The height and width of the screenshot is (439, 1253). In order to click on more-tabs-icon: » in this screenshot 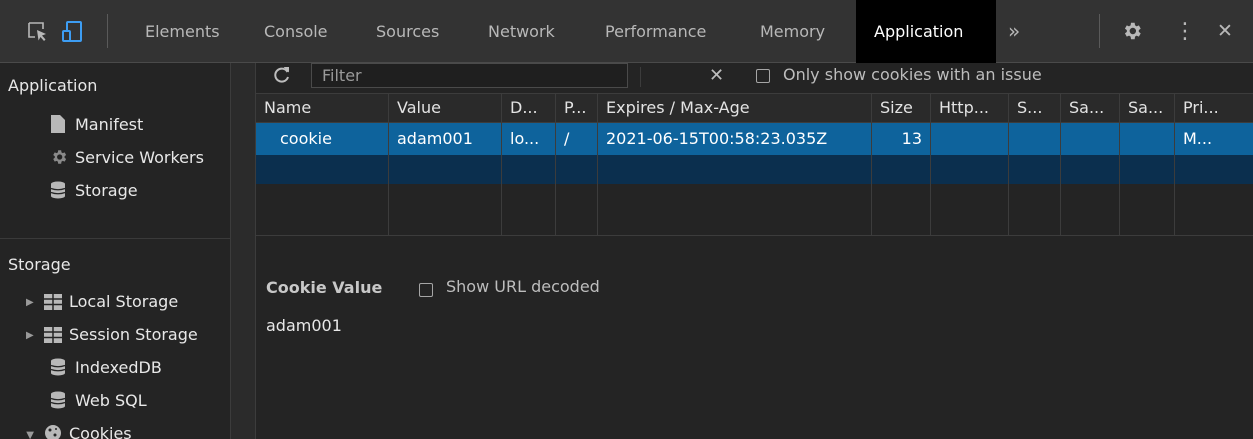, I will do `click(1014, 31)`.